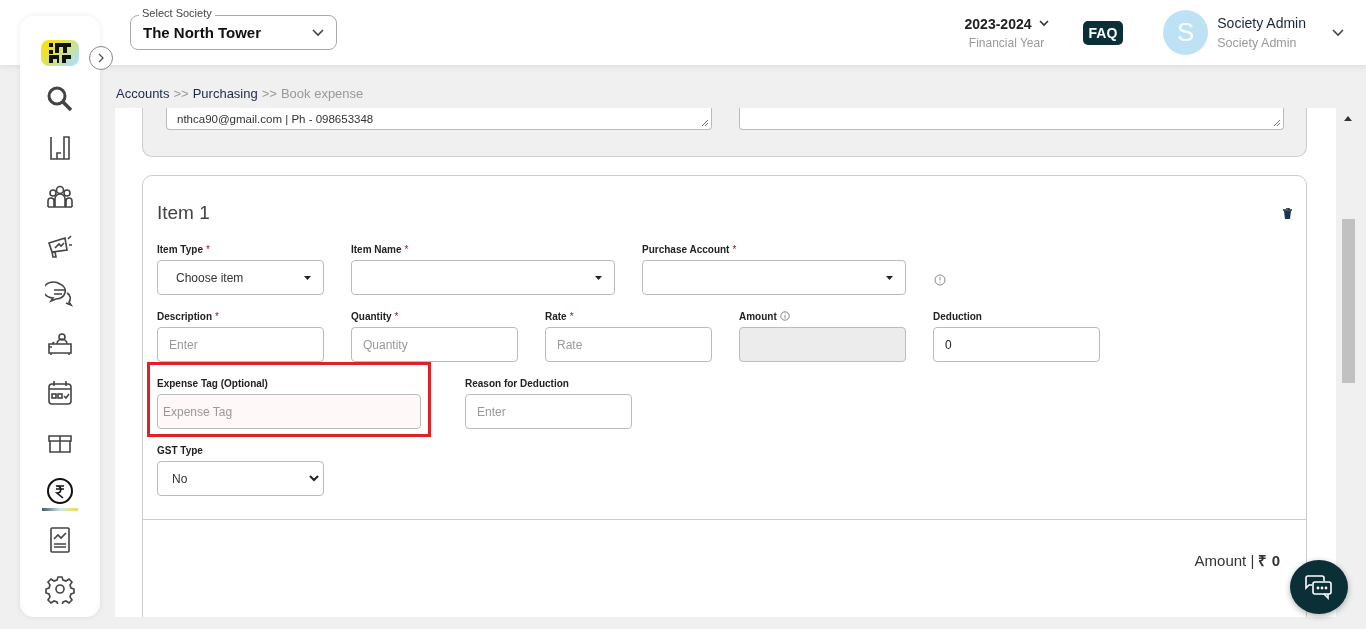 This screenshot has width=1366, height=629. I want to click on chevron-right-icon, so click(101, 58).